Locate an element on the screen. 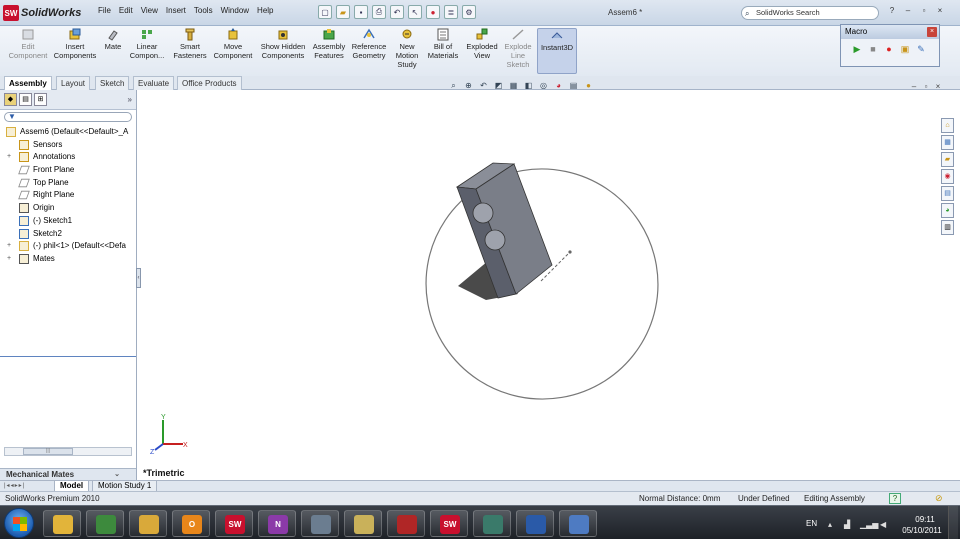  taskbar-app-explorer is located at coordinates (62, 523).